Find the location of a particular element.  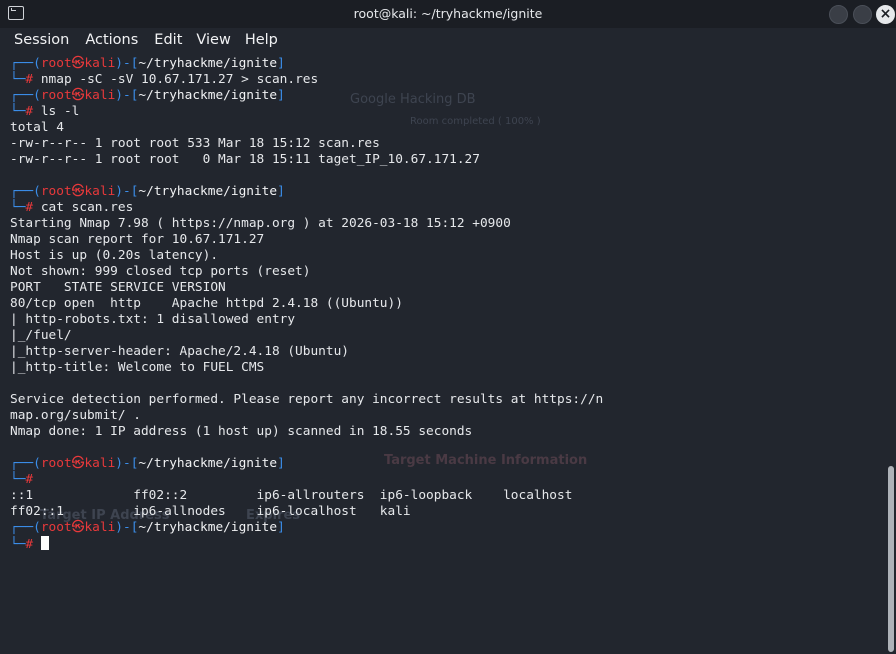

maximize-button is located at coordinates (862, 14).